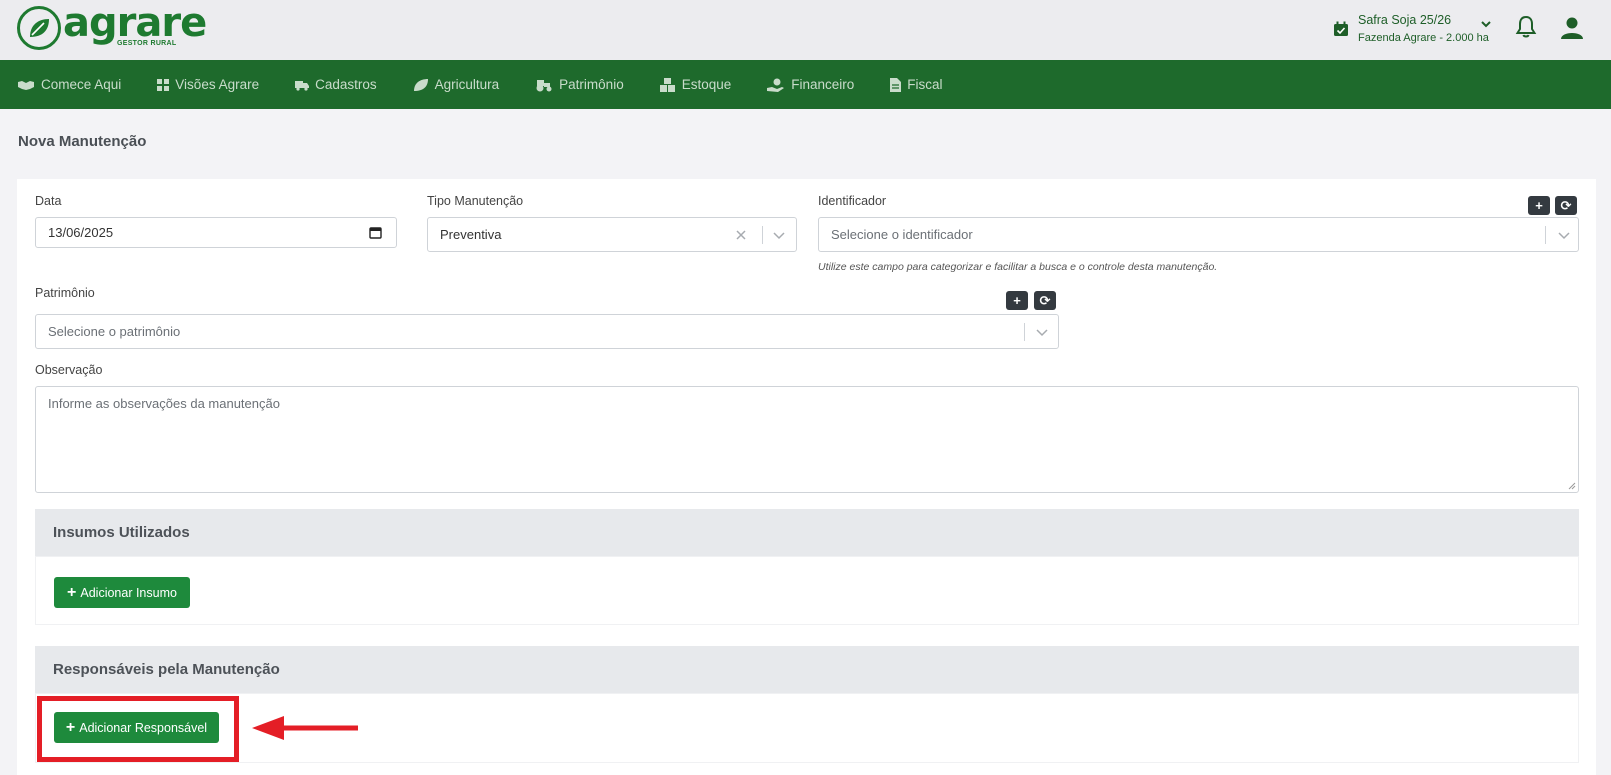  What do you see at coordinates (1198, 234) in the screenshot?
I see `identificador-select: Selecione o identificador` at bounding box center [1198, 234].